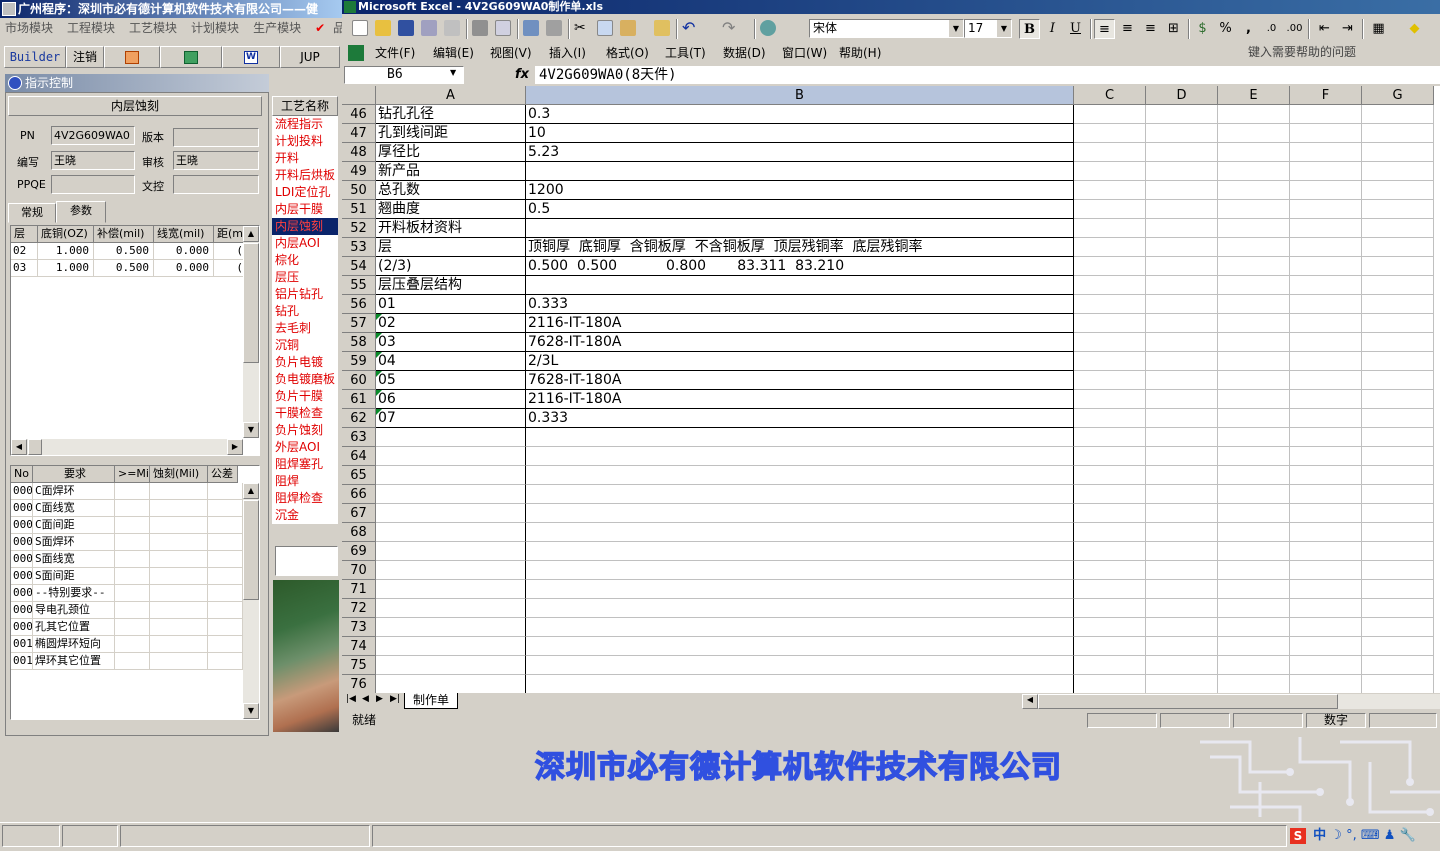 This screenshot has height=851, width=1440. Describe the element at coordinates (1030, 701) in the screenshot. I see `scroll-left-icon: ◀` at that location.